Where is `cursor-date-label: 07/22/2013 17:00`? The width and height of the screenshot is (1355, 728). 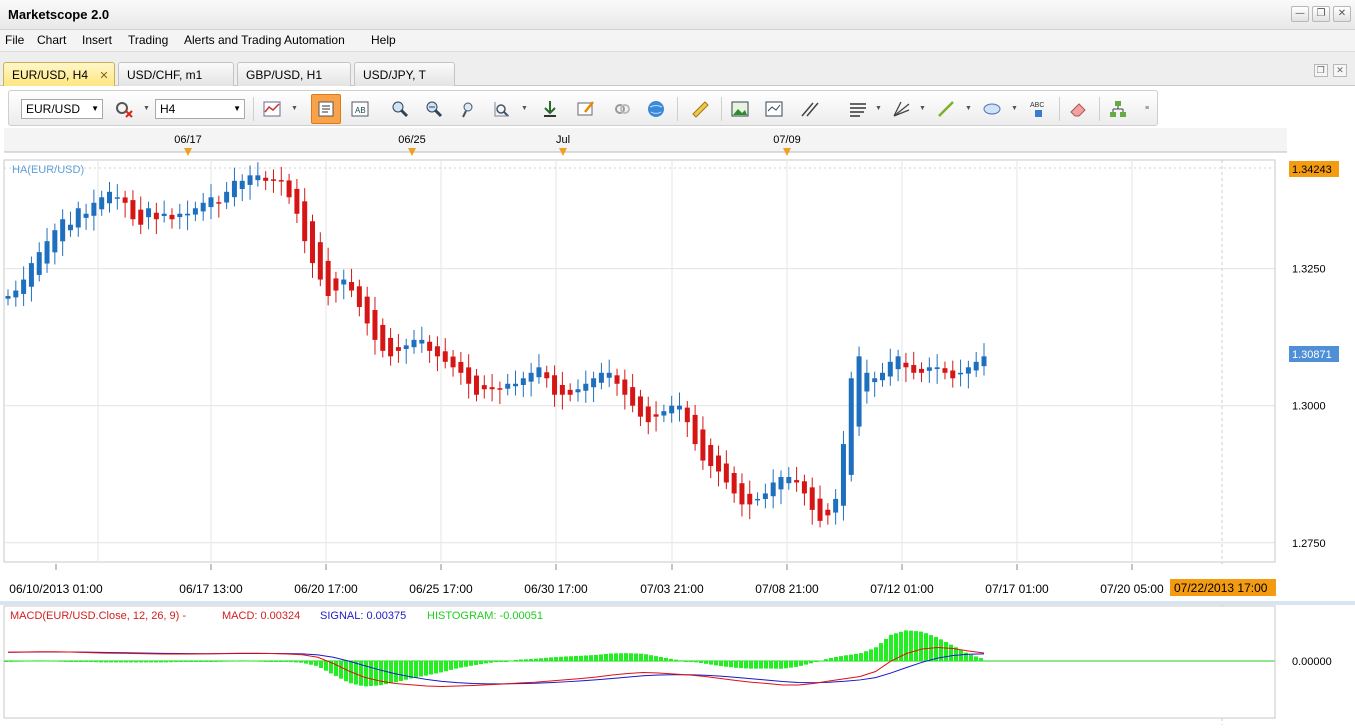 cursor-date-label: 07/22/2013 17:00 is located at coordinates (1221, 588).